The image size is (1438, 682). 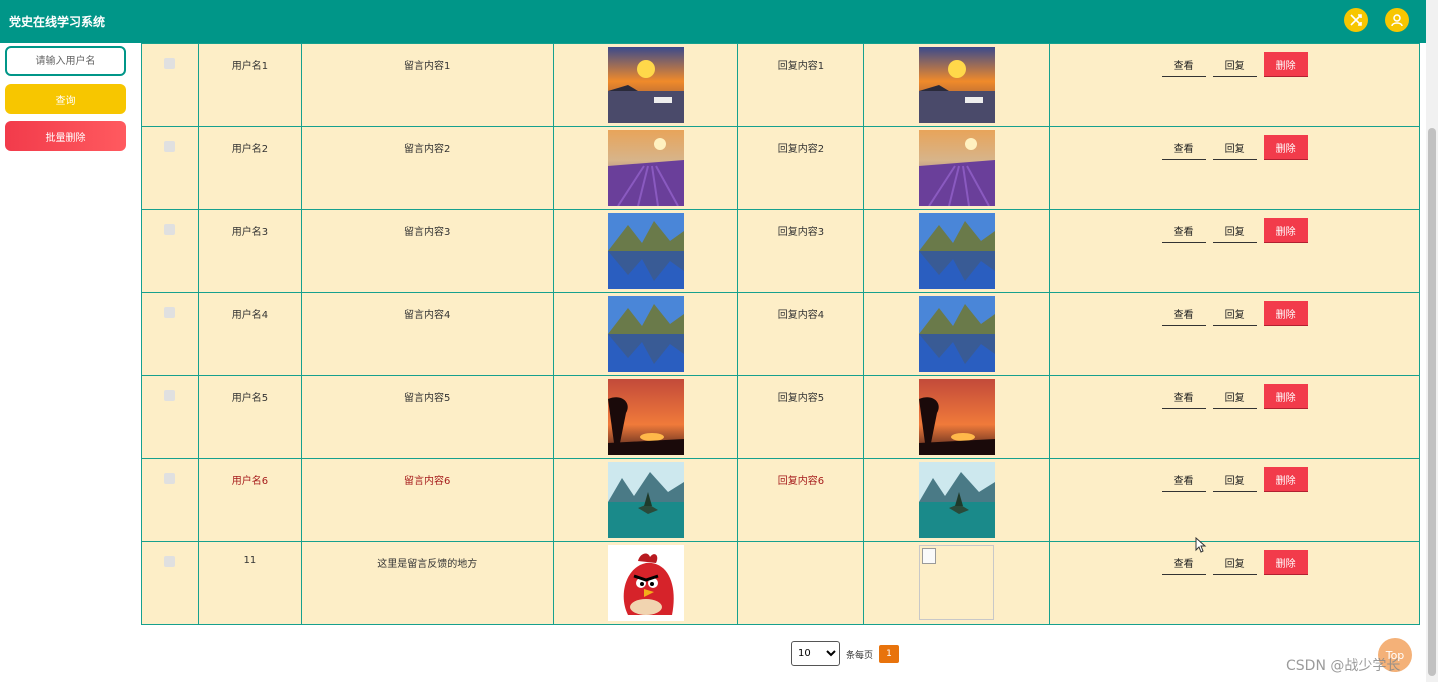 I want to click on batch-delete-button: 批量删除, so click(x=65, y=136).